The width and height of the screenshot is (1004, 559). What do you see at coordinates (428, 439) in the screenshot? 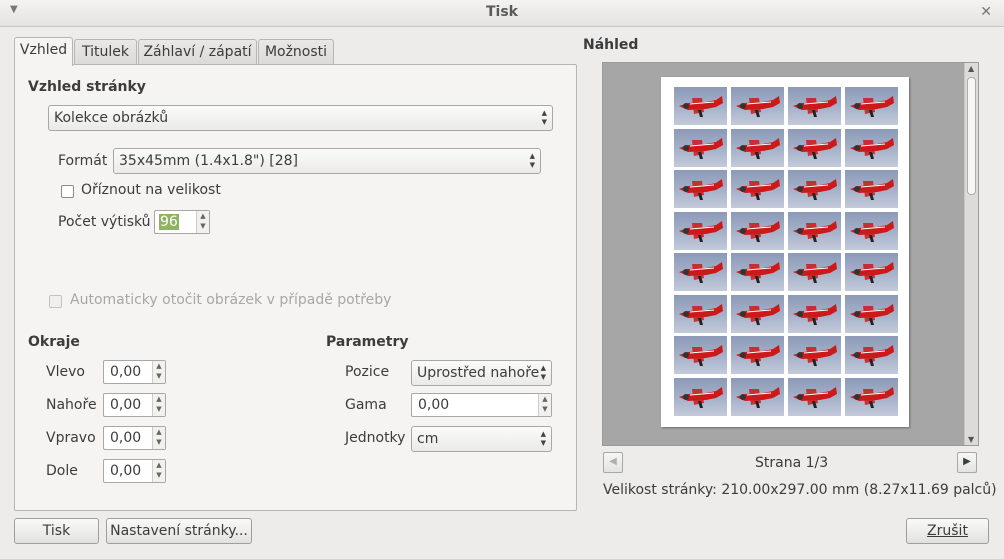
I see `units-select-value: cm` at bounding box center [428, 439].